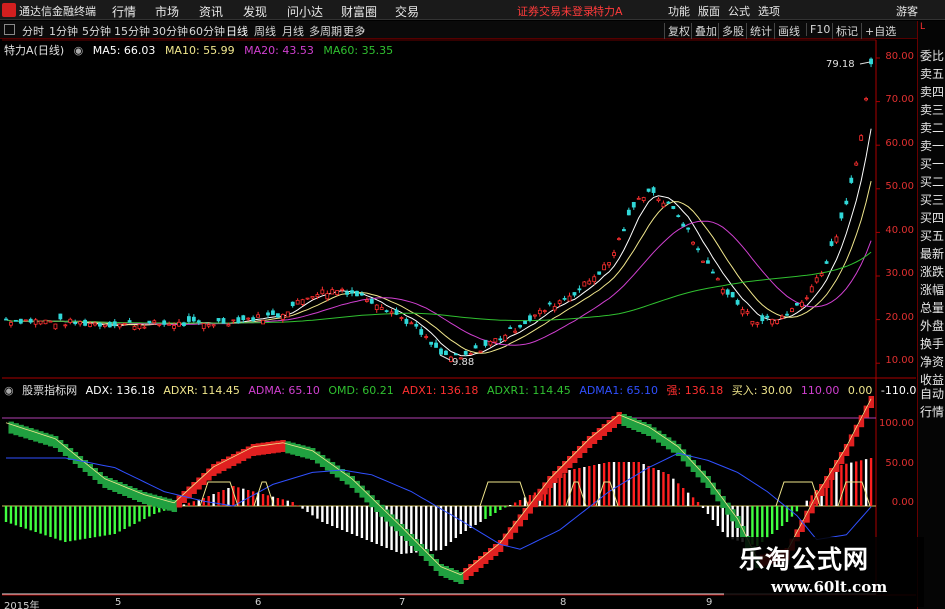  Describe the element at coordinates (932, 343) in the screenshot. I see `side-turnover: 换手` at that location.